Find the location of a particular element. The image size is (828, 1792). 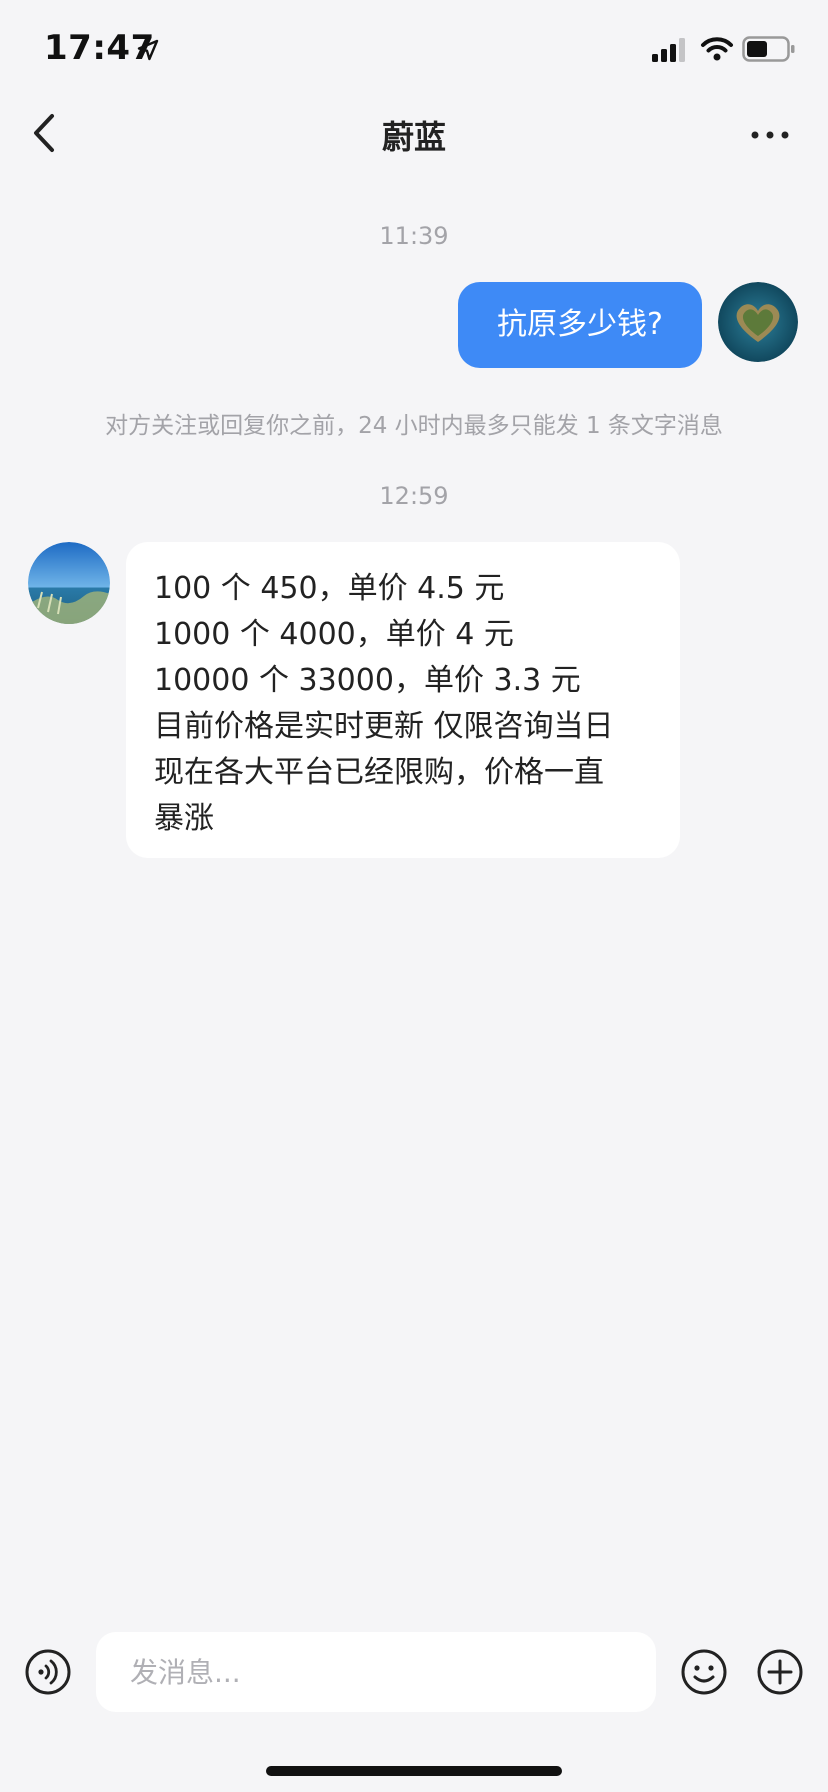

contact-name-title: 蔚蓝 is located at coordinates (413, 137).